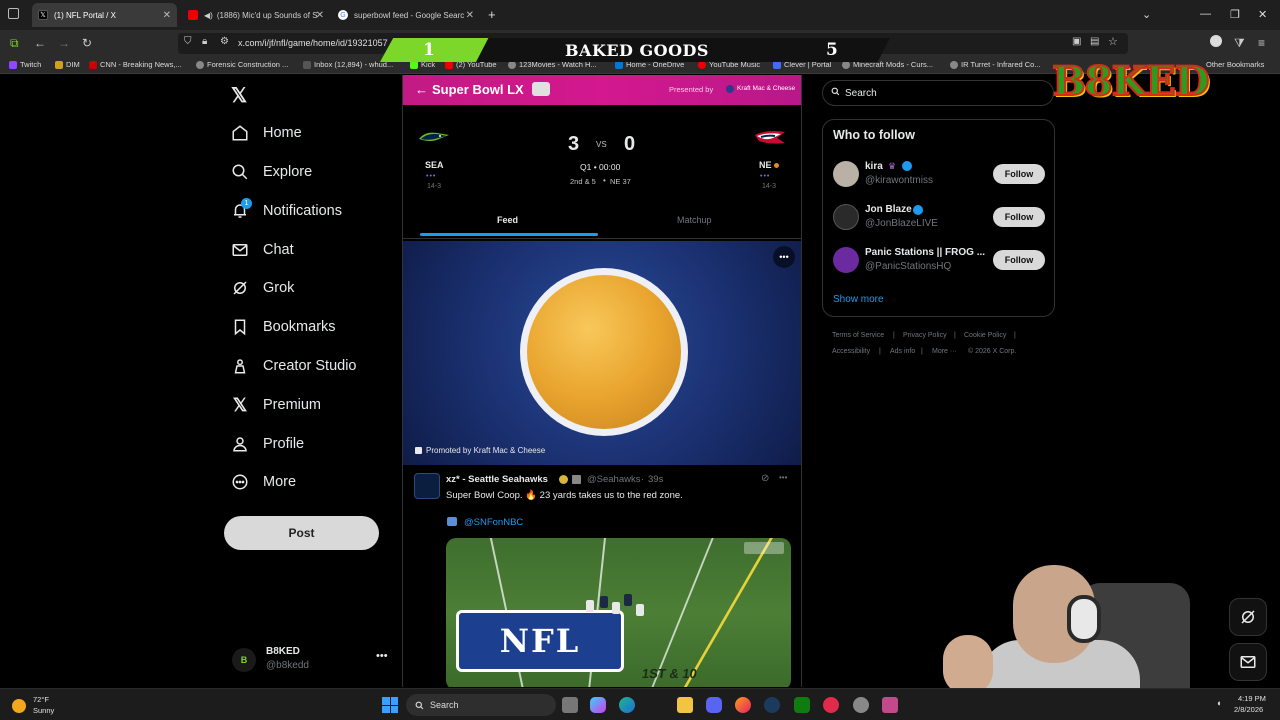  I want to click on back-arrow-icon: ←, so click(421, 89).